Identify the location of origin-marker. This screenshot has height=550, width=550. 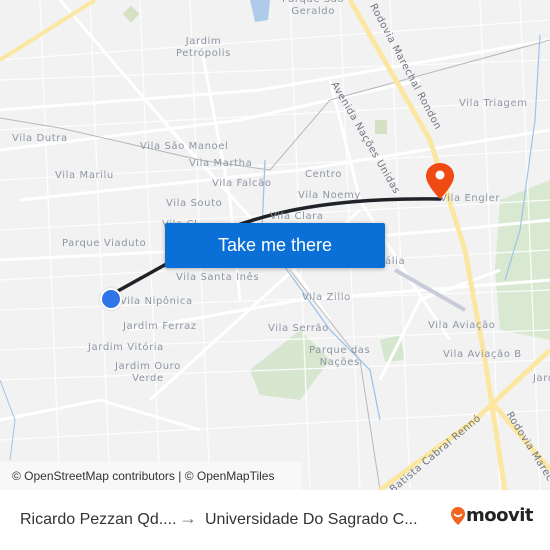
(111, 299).